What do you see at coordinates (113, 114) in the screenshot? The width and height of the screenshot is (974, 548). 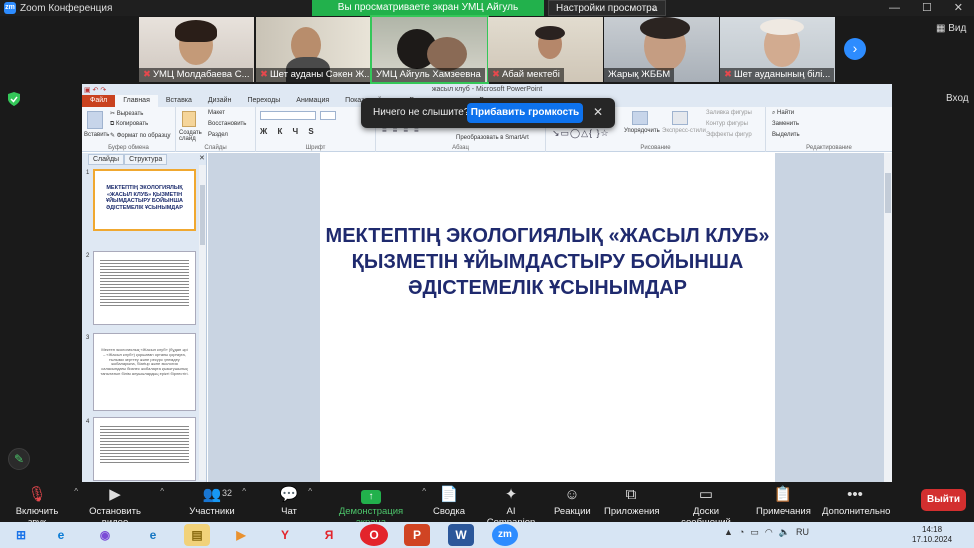 I see `scissors-icon: ✂` at bounding box center [113, 114].